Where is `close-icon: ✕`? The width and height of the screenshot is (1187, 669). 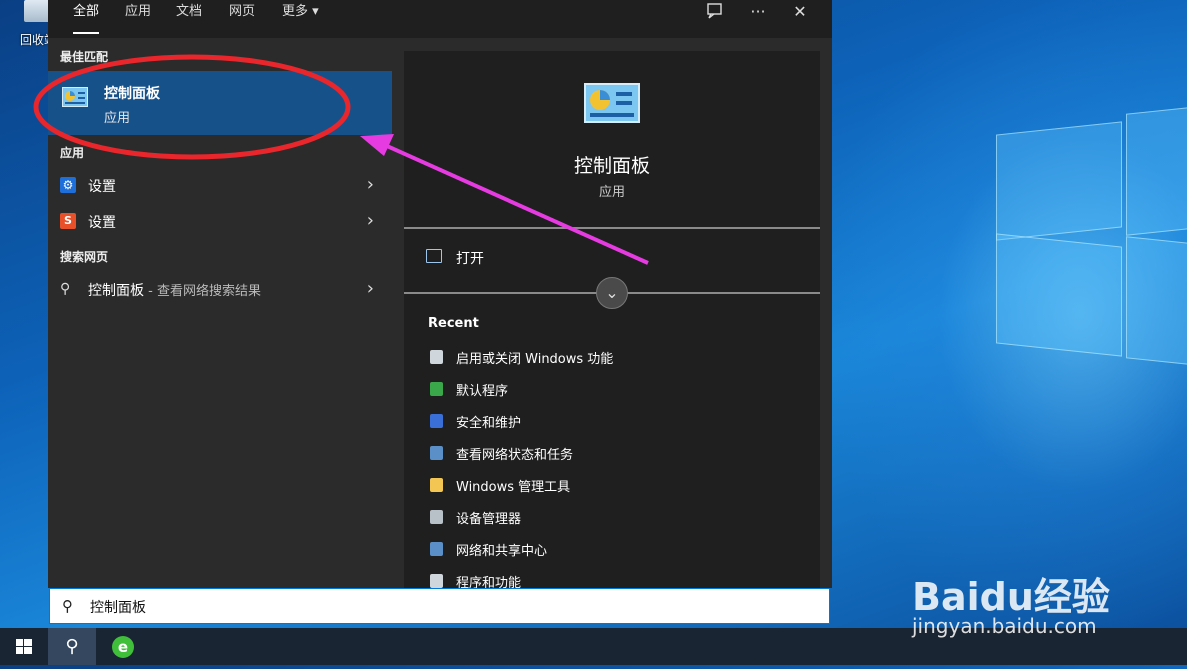 close-icon: ✕ is located at coordinates (800, 13).